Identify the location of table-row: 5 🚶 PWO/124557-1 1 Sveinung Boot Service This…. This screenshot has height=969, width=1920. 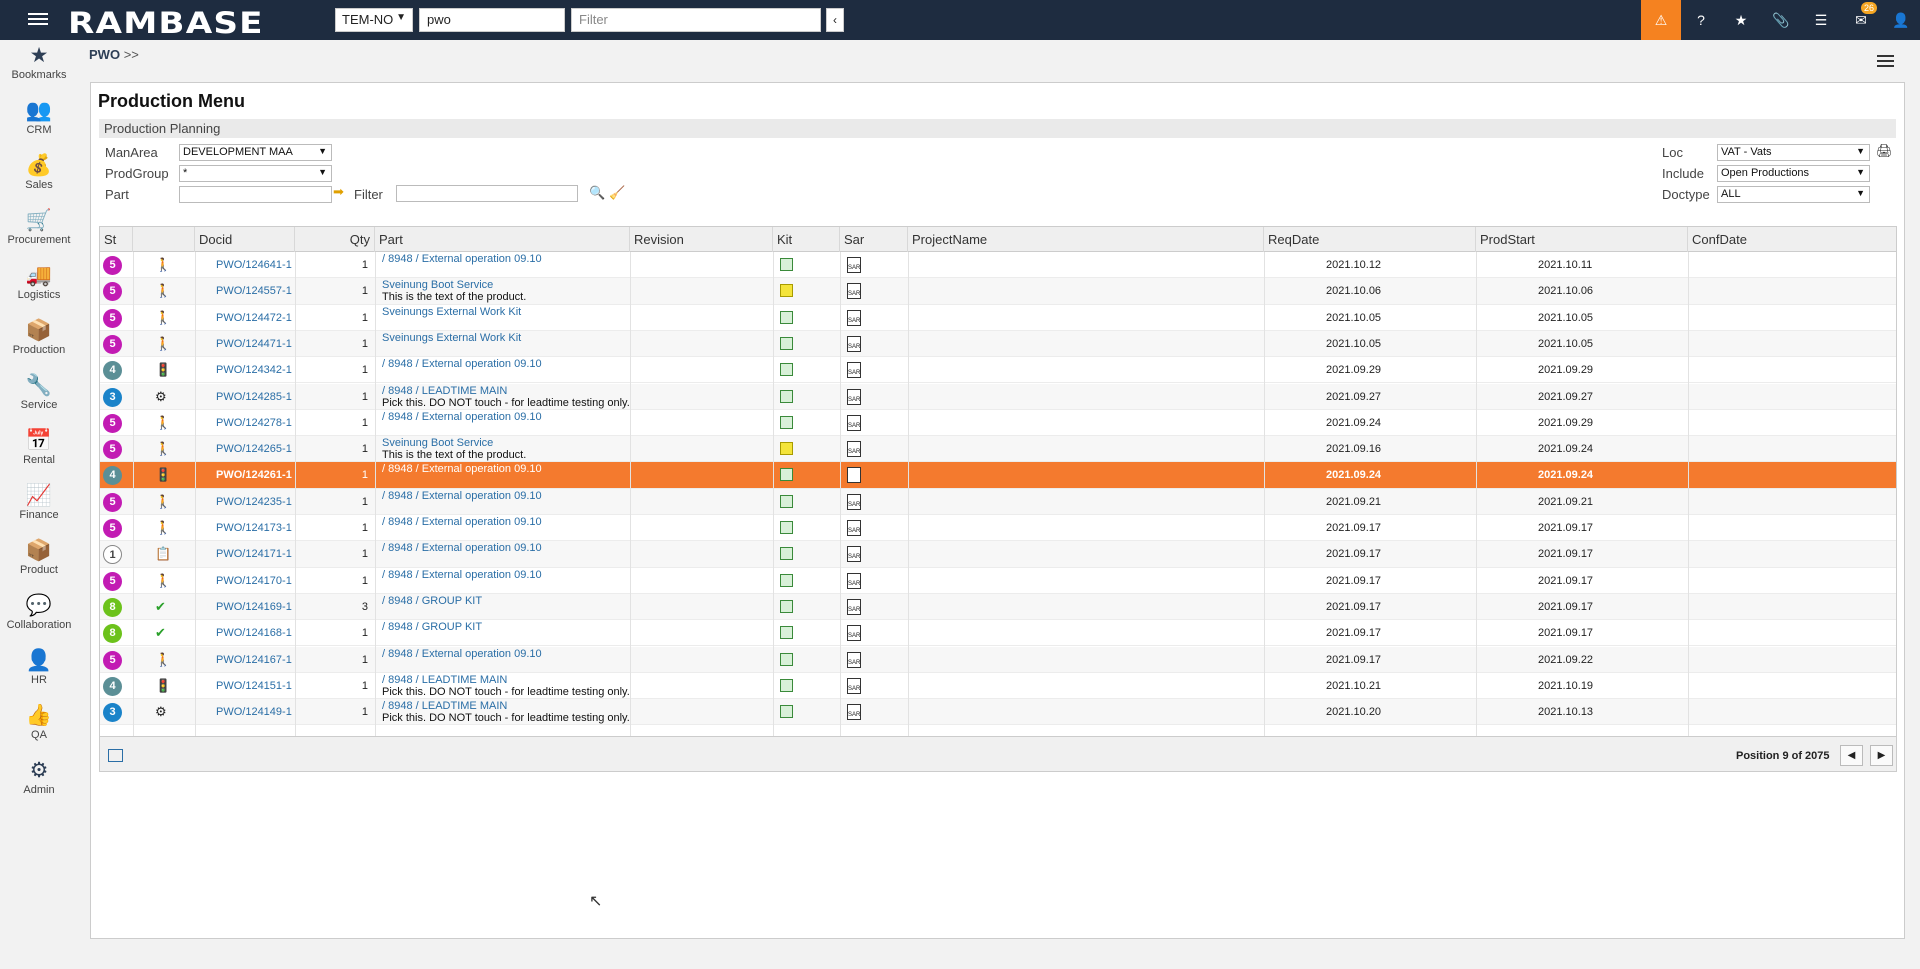
(998, 291).